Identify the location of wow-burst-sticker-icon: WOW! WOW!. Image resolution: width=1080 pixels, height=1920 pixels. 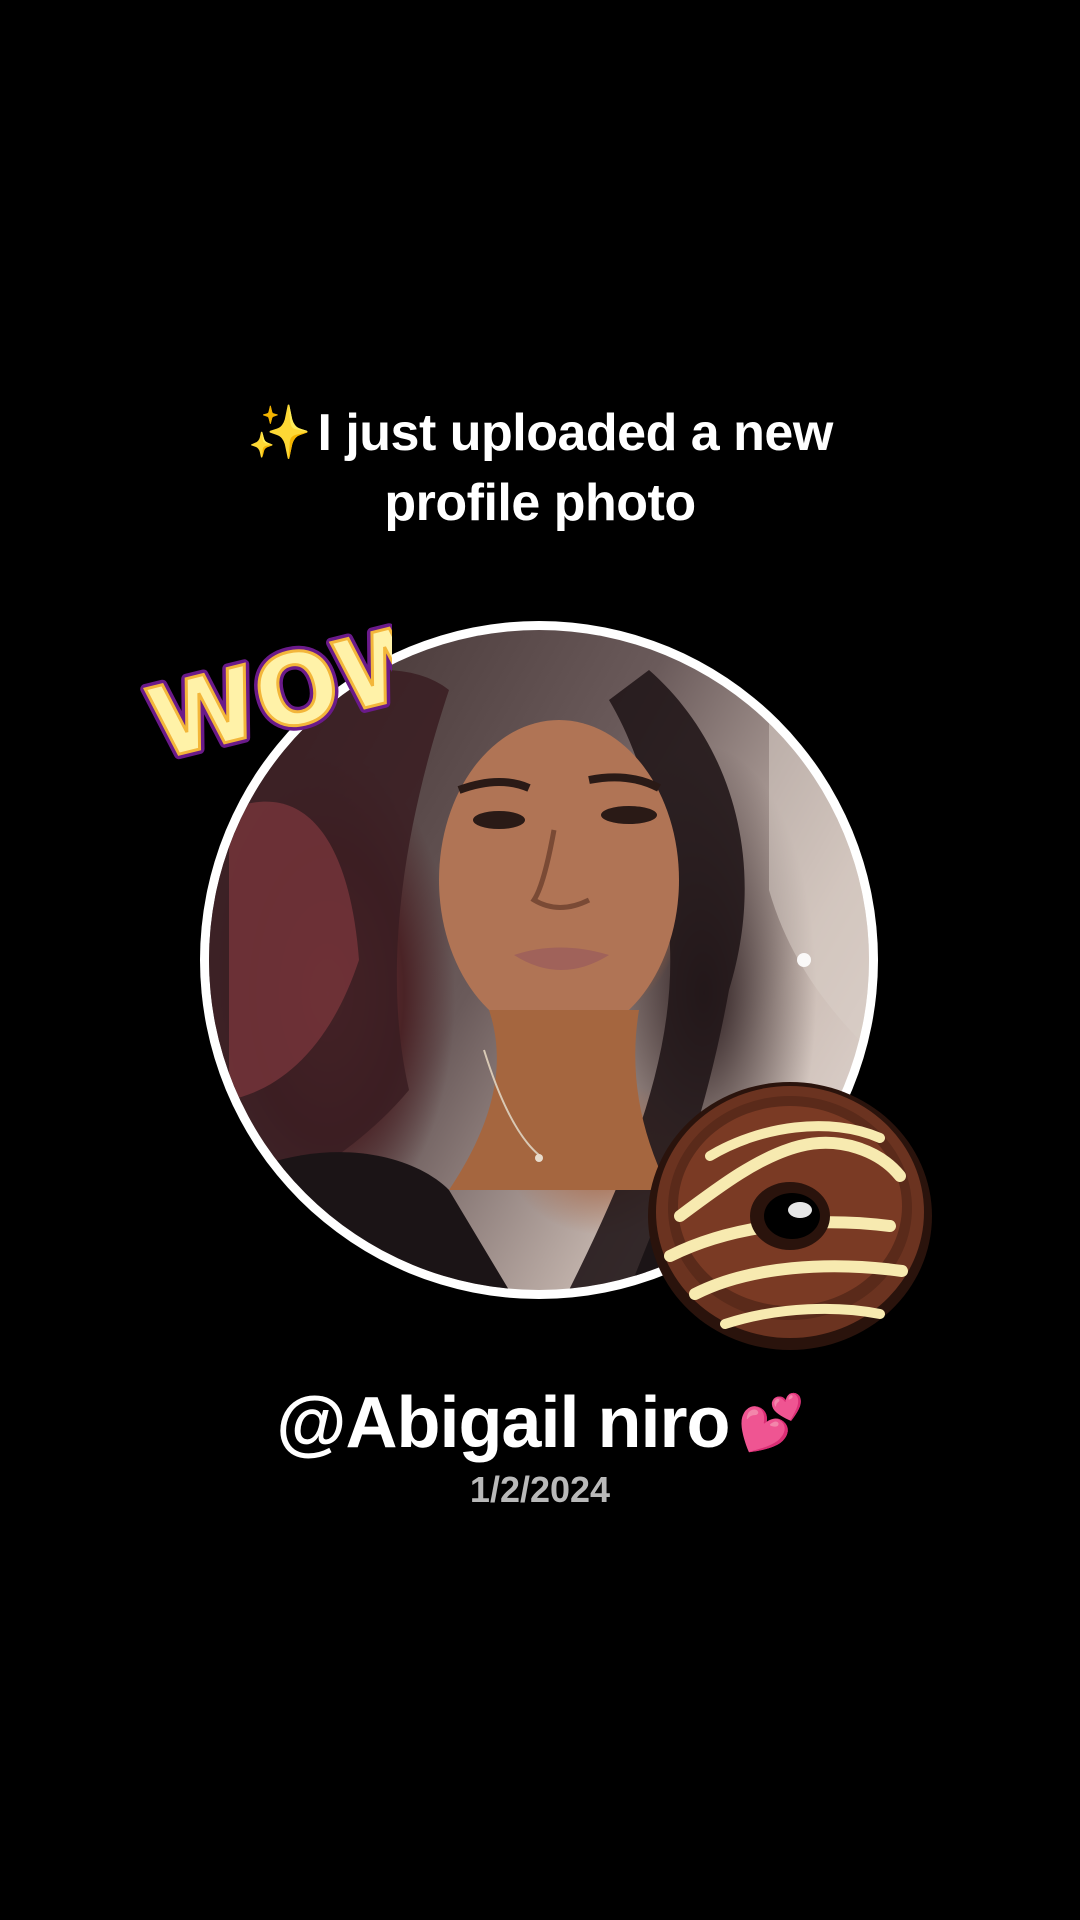
(262, 682).